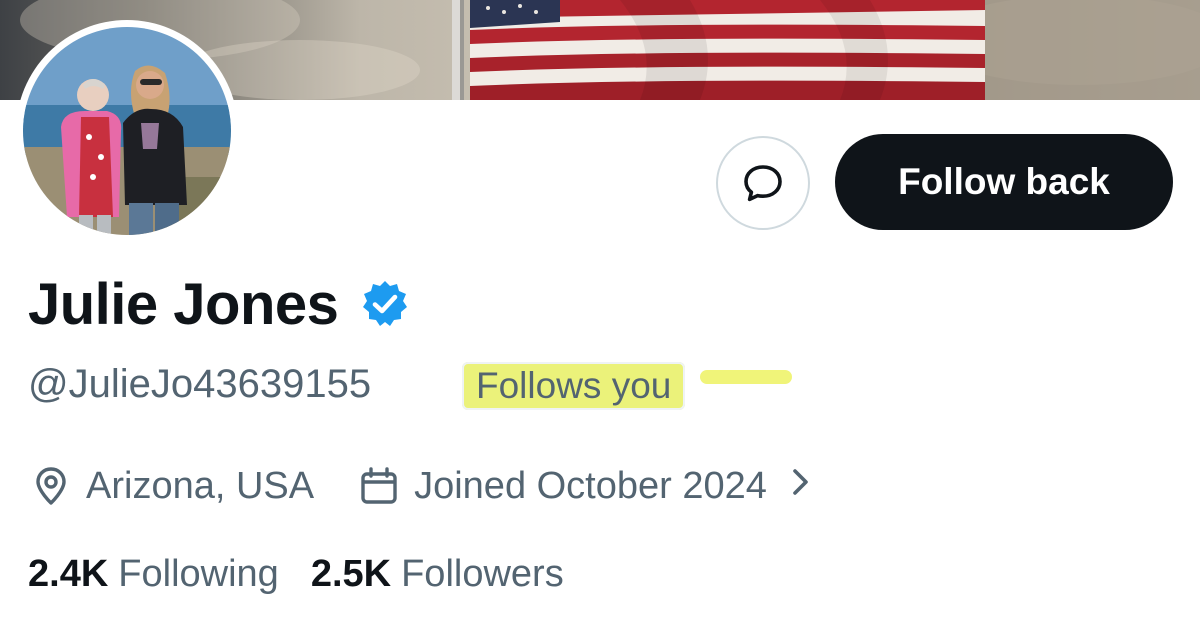 The height and width of the screenshot is (642, 1200). What do you see at coordinates (183, 304) in the screenshot?
I see `display-name: Julie Jones` at bounding box center [183, 304].